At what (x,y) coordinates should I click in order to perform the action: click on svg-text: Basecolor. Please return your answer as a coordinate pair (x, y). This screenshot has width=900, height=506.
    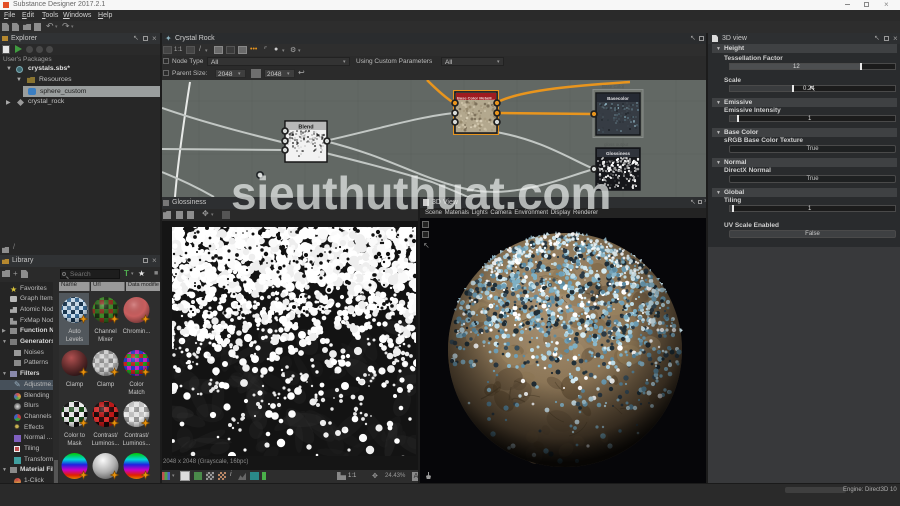
    Looking at the image, I should click on (618, 98).